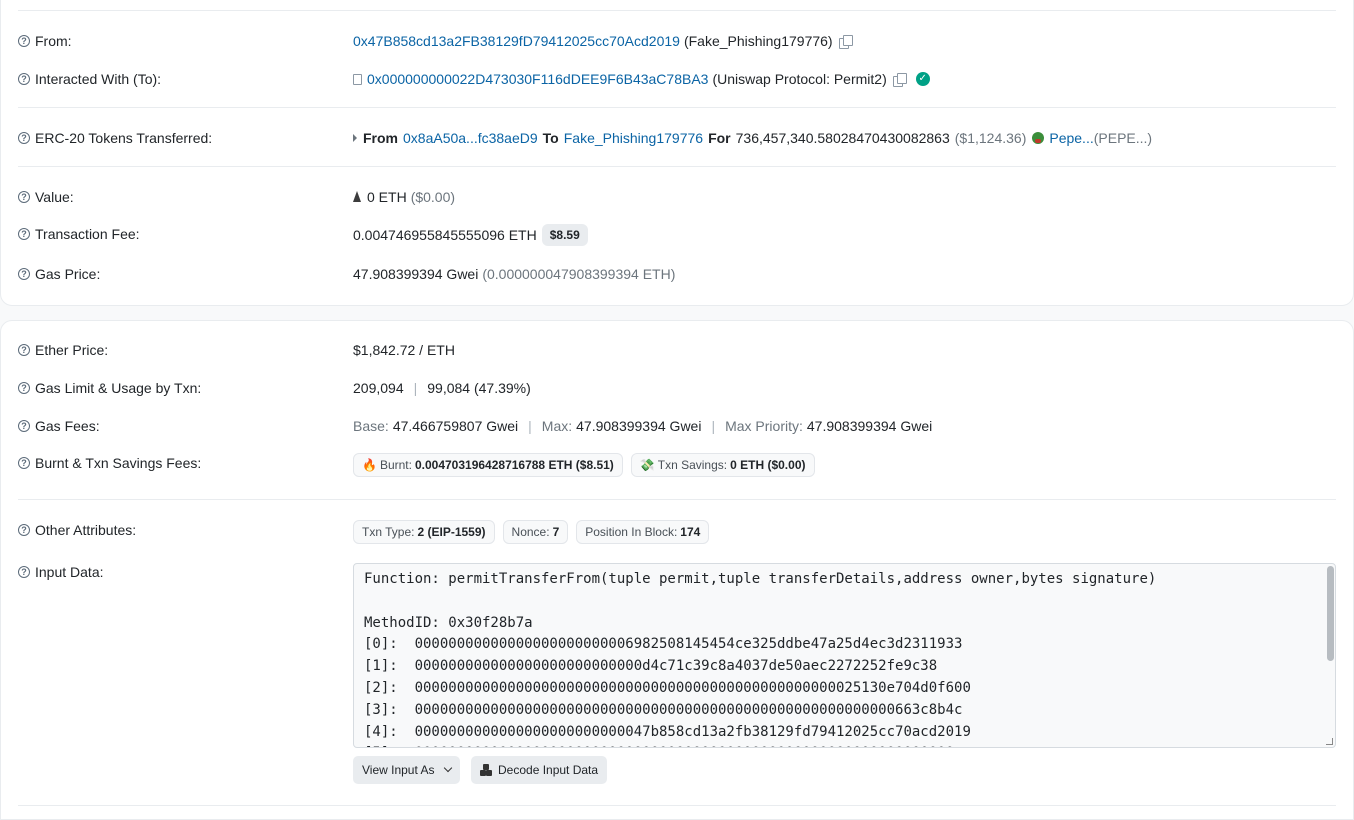  I want to click on burnt-badge: 🔥 Burnt: 0.004703196428716788 ETH ($8.51), so click(488, 465).